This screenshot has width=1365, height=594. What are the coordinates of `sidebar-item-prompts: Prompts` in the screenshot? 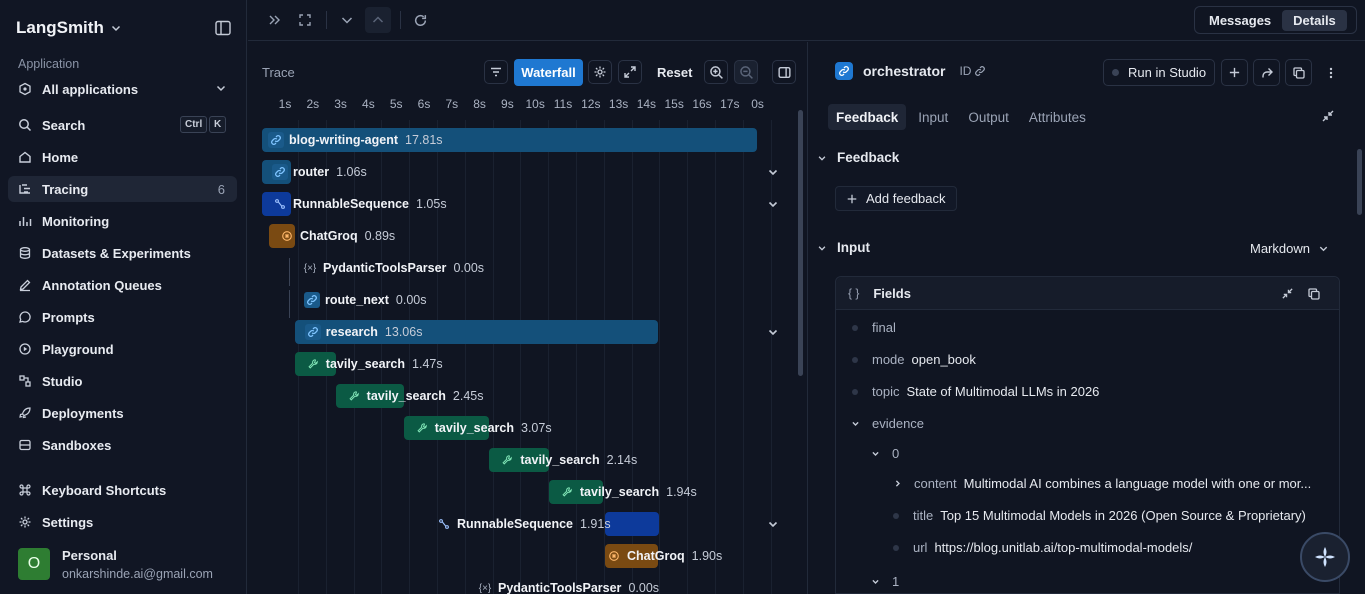 It's located at (122, 317).